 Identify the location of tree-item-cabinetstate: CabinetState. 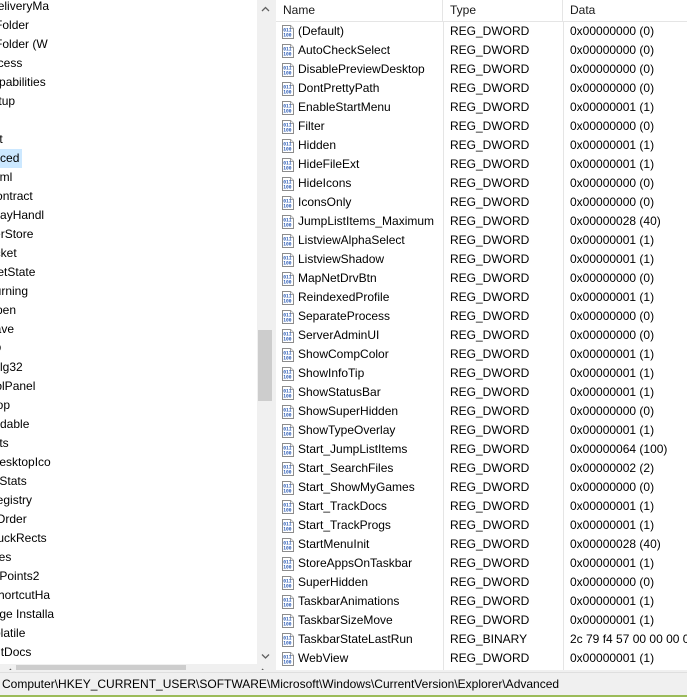
(128, 272).